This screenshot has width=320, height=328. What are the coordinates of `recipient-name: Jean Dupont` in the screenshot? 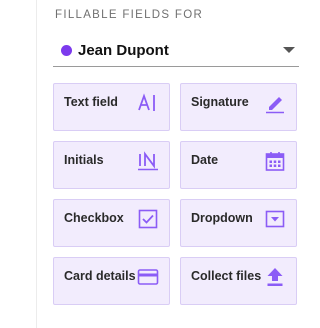 It's located at (123, 50).